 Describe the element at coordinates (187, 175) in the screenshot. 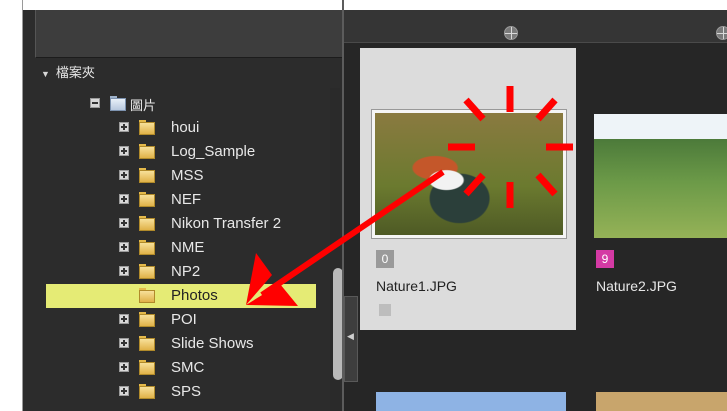

I see `folder-tree-item-label: MSS` at that location.